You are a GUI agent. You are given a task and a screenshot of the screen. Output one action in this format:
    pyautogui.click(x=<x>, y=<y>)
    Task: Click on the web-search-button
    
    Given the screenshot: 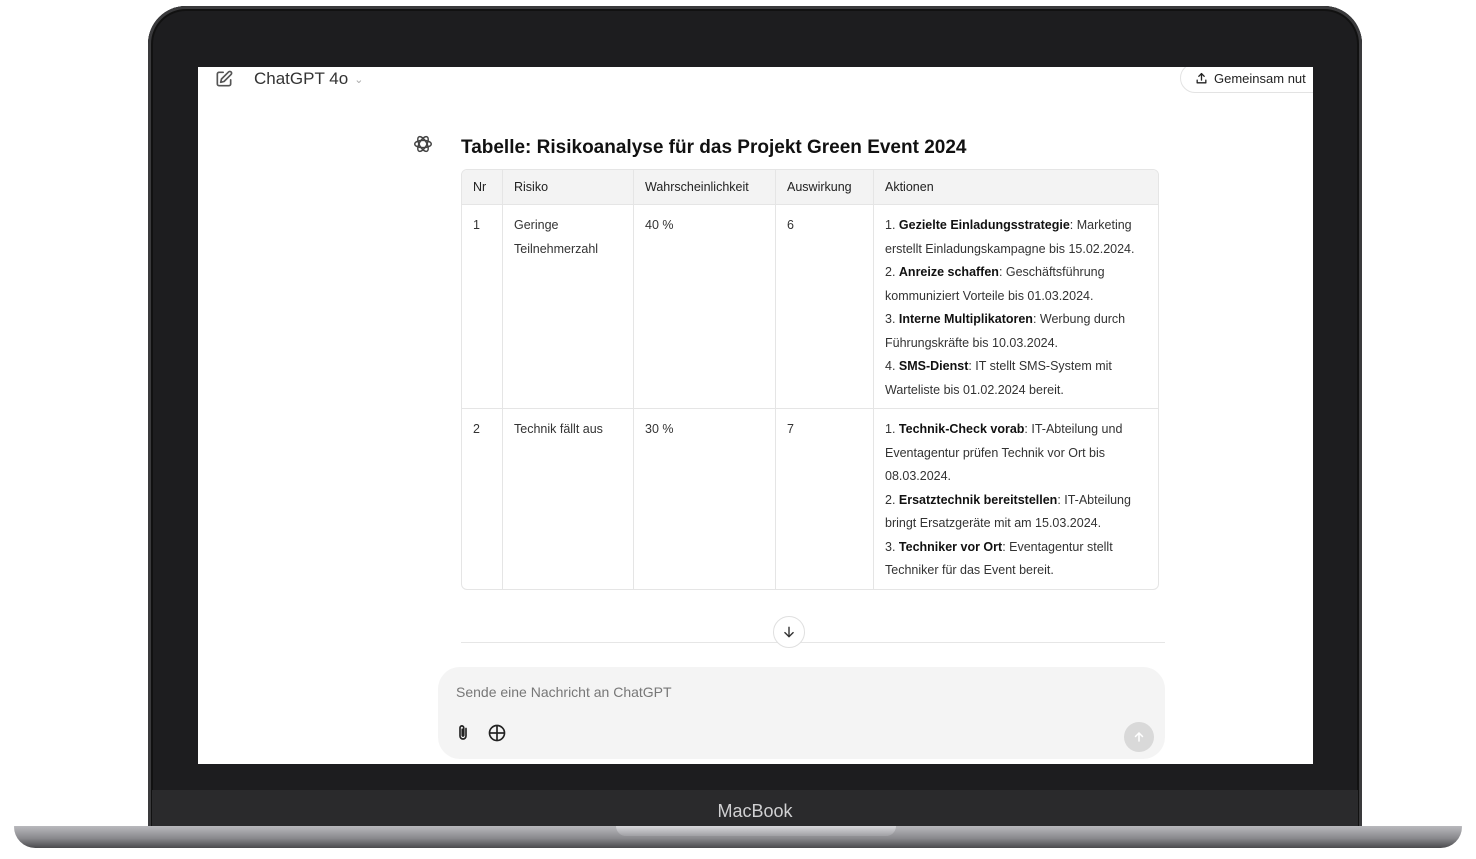 What is the action you would take?
    pyautogui.click(x=497, y=733)
    